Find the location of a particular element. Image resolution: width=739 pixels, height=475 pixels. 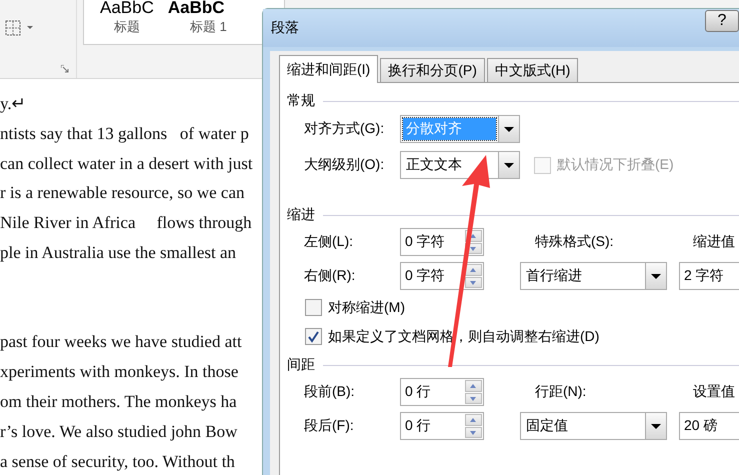

dropdown-value: 正文文本 is located at coordinates (434, 164).